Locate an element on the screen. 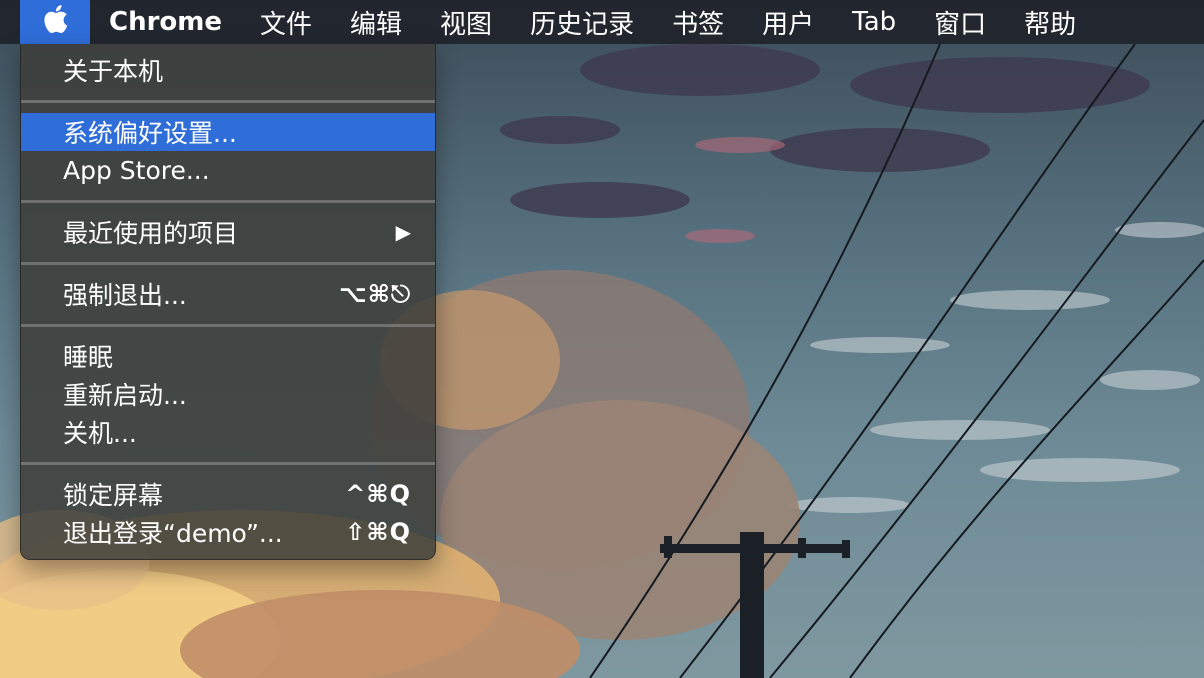 The height and width of the screenshot is (678, 1204). menu-item-recent-items: 最近使用的项目 ▶ is located at coordinates (228, 232).